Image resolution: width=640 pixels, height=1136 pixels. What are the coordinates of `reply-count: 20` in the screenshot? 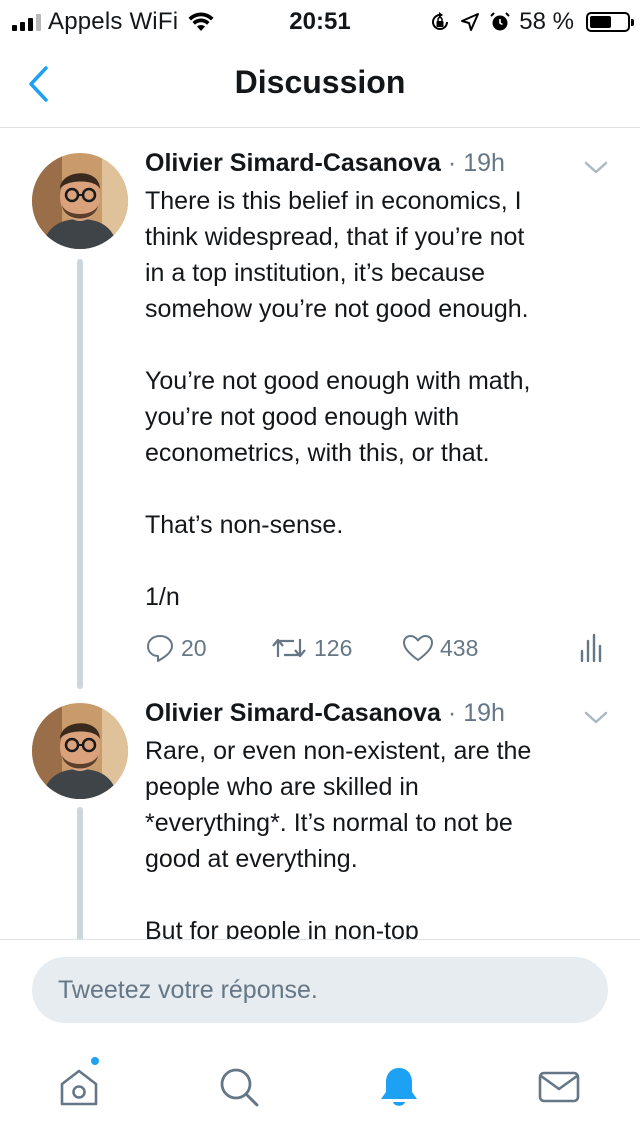 It's located at (194, 647).